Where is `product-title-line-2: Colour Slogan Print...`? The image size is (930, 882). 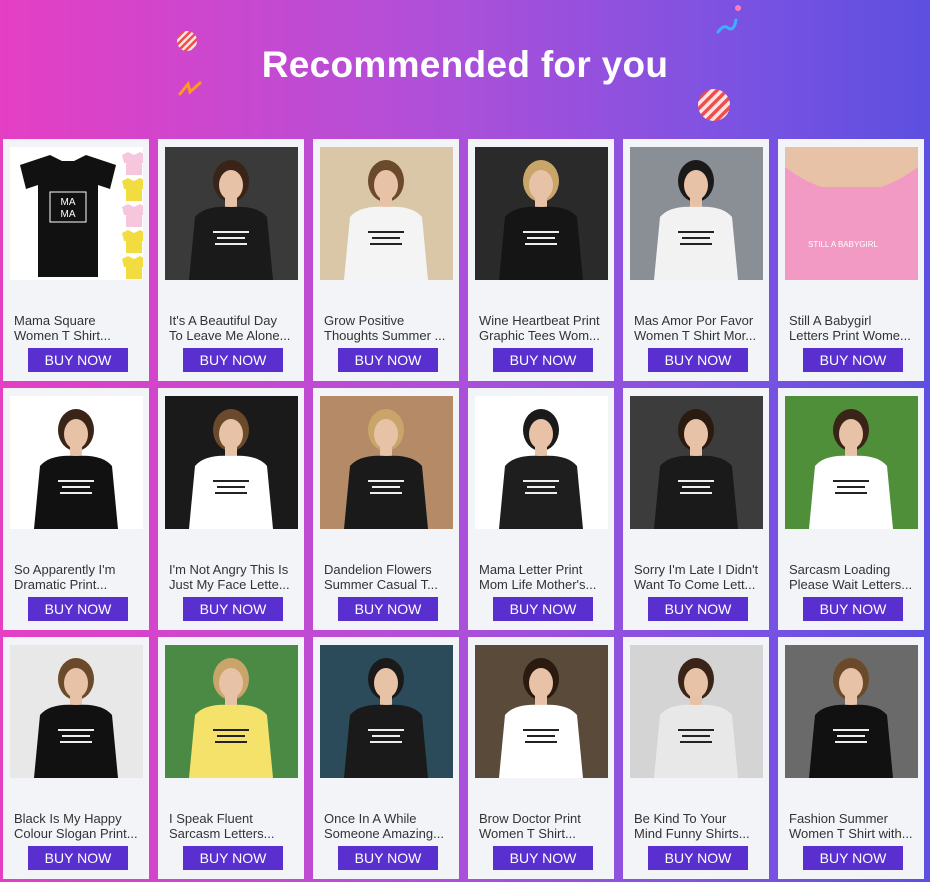
product-title-line-2: Colour Slogan Print... is located at coordinates (76, 833).